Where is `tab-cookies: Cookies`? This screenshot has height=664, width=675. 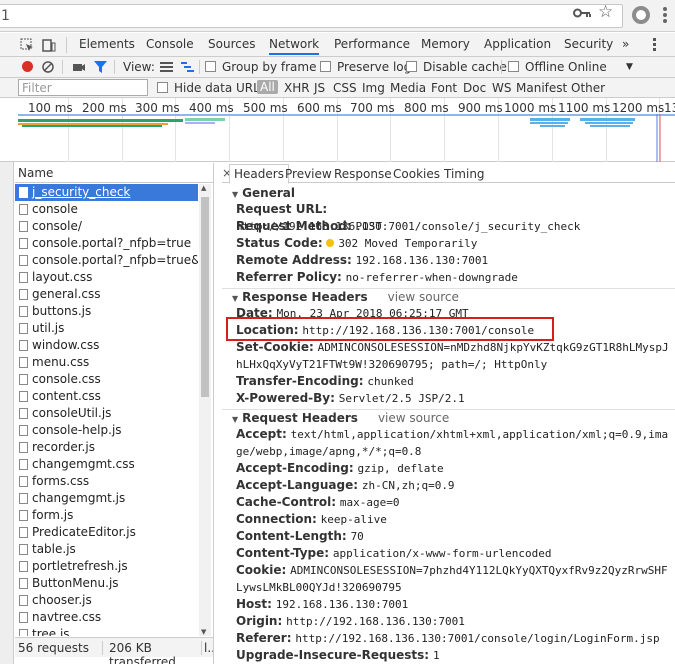
tab-cookies: Cookies is located at coordinates (416, 174).